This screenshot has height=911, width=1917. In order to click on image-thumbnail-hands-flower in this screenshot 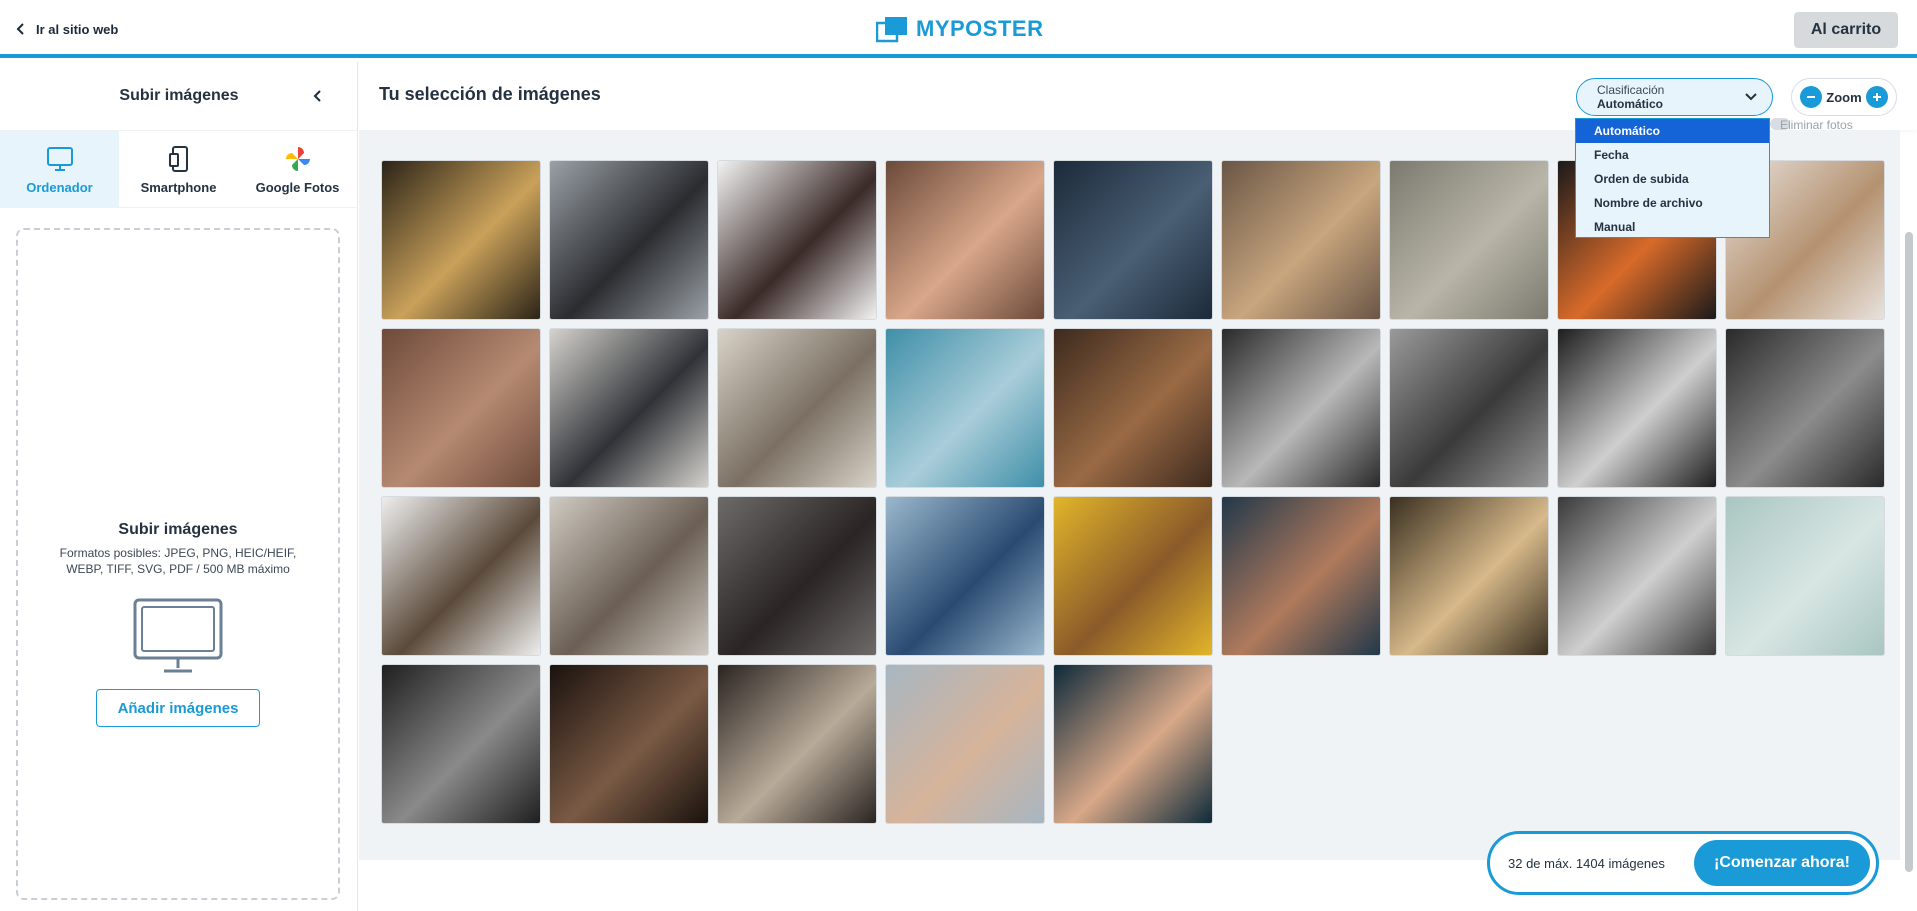, I will do `click(629, 744)`.